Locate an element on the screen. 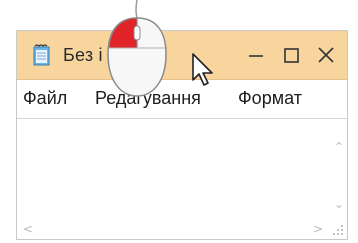  close-icon is located at coordinates (326, 55).